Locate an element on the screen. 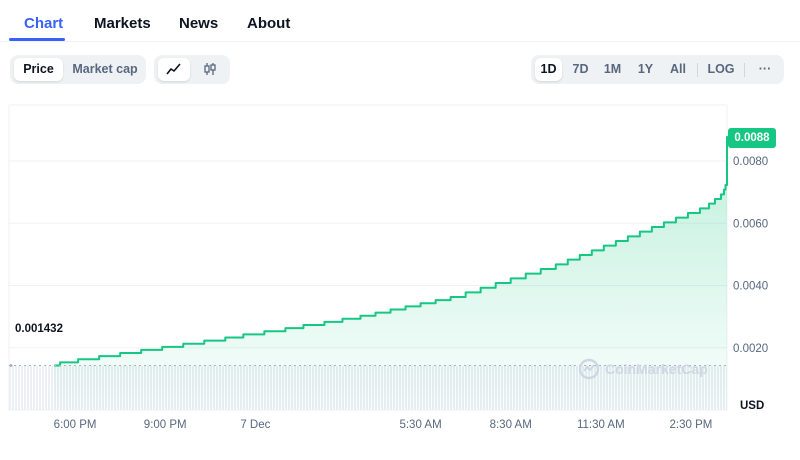 This screenshot has width=800, height=460. active-tab-indicator is located at coordinates (37, 39).